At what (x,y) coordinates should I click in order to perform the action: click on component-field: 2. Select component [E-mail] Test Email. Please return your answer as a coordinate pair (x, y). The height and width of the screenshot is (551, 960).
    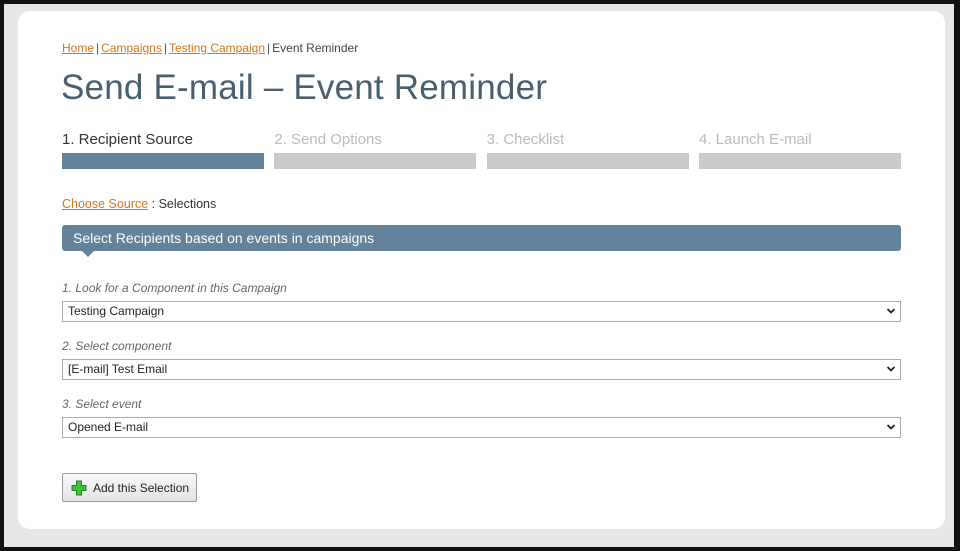
    Looking at the image, I should click on (481, 359).